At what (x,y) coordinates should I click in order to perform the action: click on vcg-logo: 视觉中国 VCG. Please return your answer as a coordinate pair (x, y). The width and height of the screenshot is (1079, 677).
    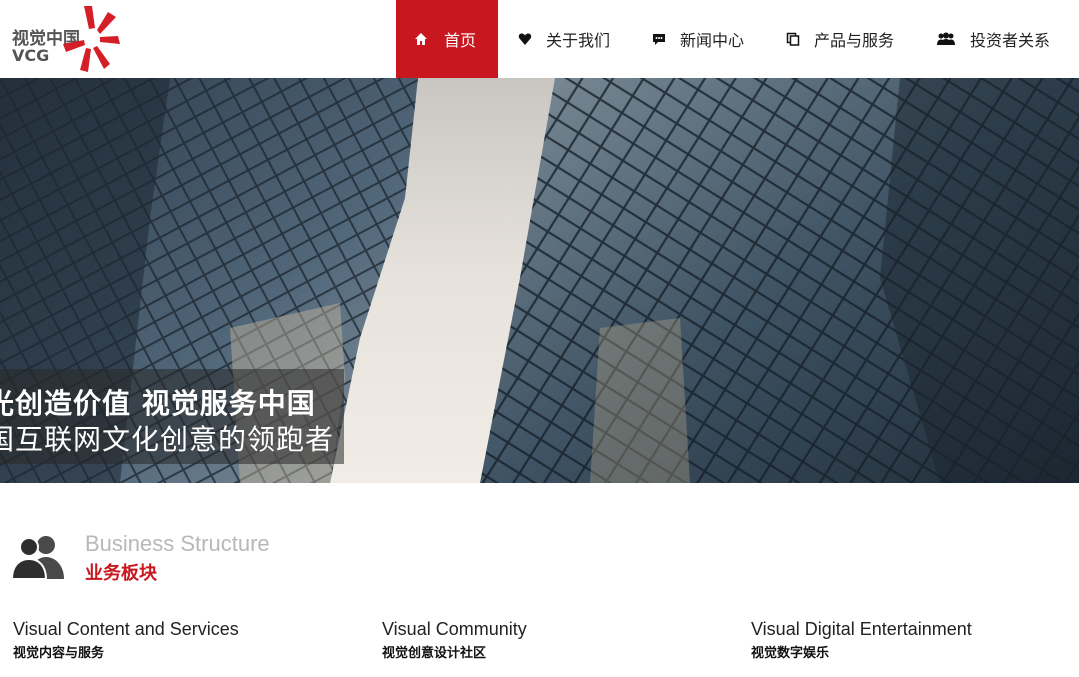
    Looking at the image, I should click on (75, 39).